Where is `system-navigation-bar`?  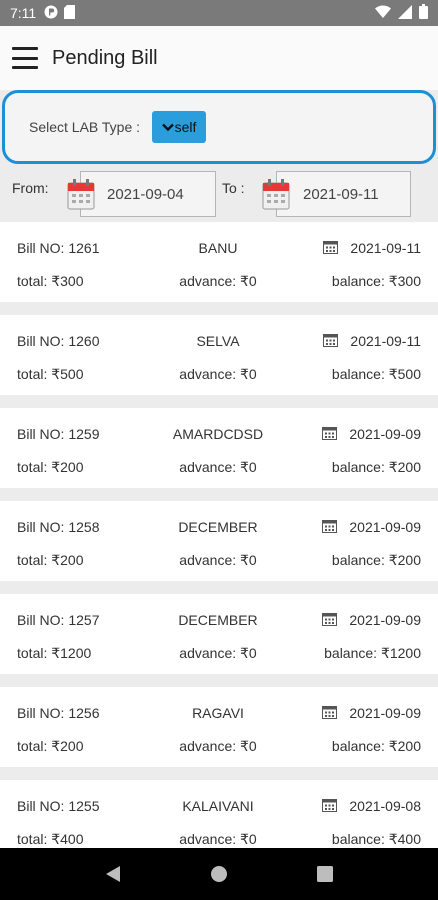 system-navigation-bar is located at coordinates (219, 874).